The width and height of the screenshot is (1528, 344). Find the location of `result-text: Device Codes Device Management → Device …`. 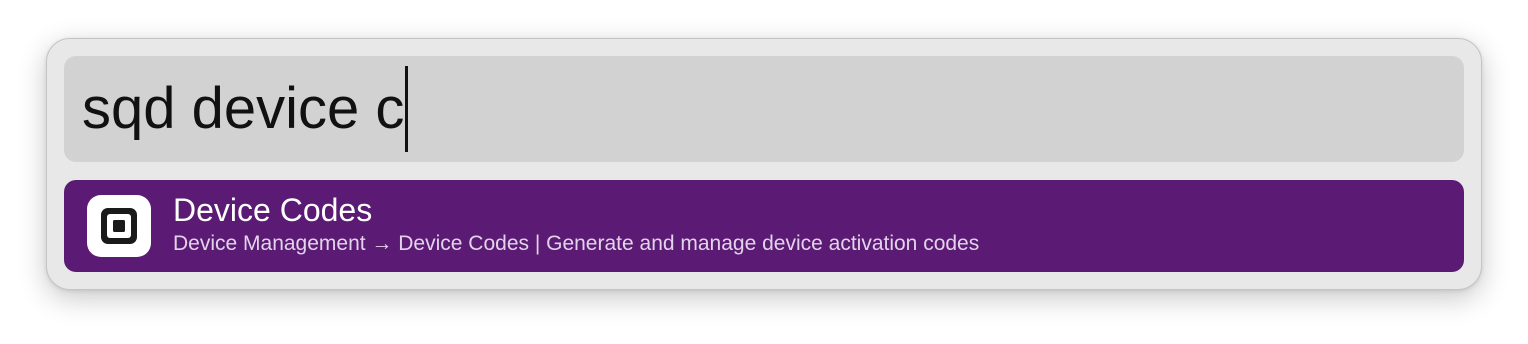

result-text: Device Codes Device Management → Device … is located at coordinates (576, 225).